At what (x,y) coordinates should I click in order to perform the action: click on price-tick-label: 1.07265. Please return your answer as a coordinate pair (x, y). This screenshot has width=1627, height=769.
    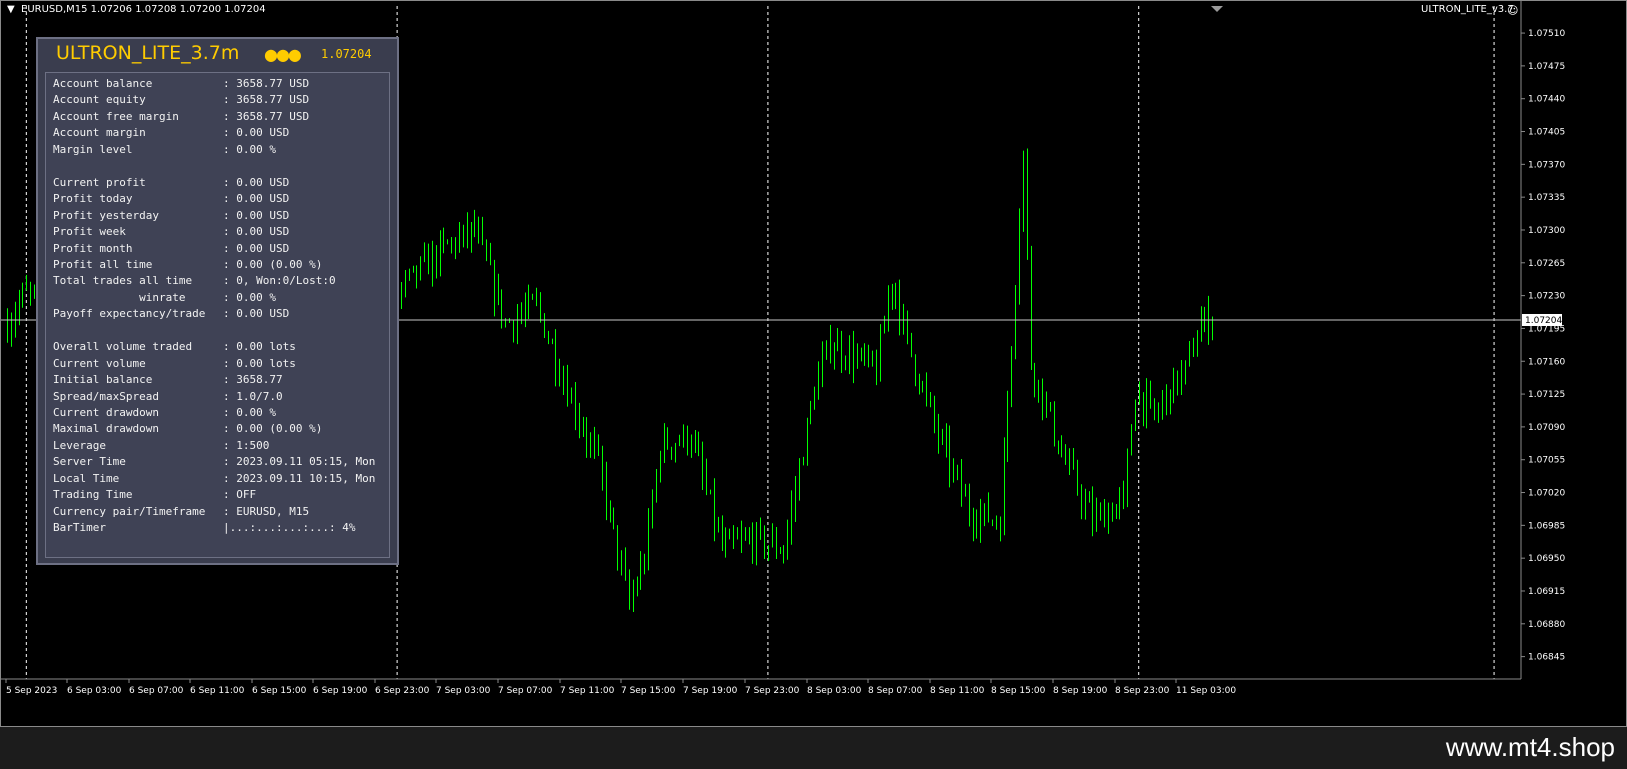
    Looking at the image, I should click on (1546, 264).